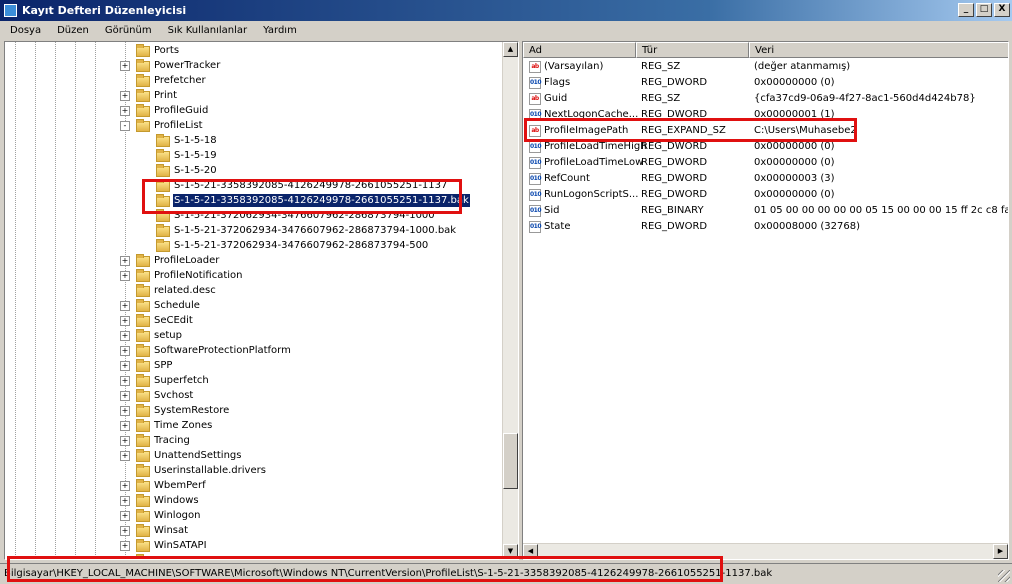 The image size is (1012, 584). I want to click on tree-item-label: Ports, so click(167, 50).